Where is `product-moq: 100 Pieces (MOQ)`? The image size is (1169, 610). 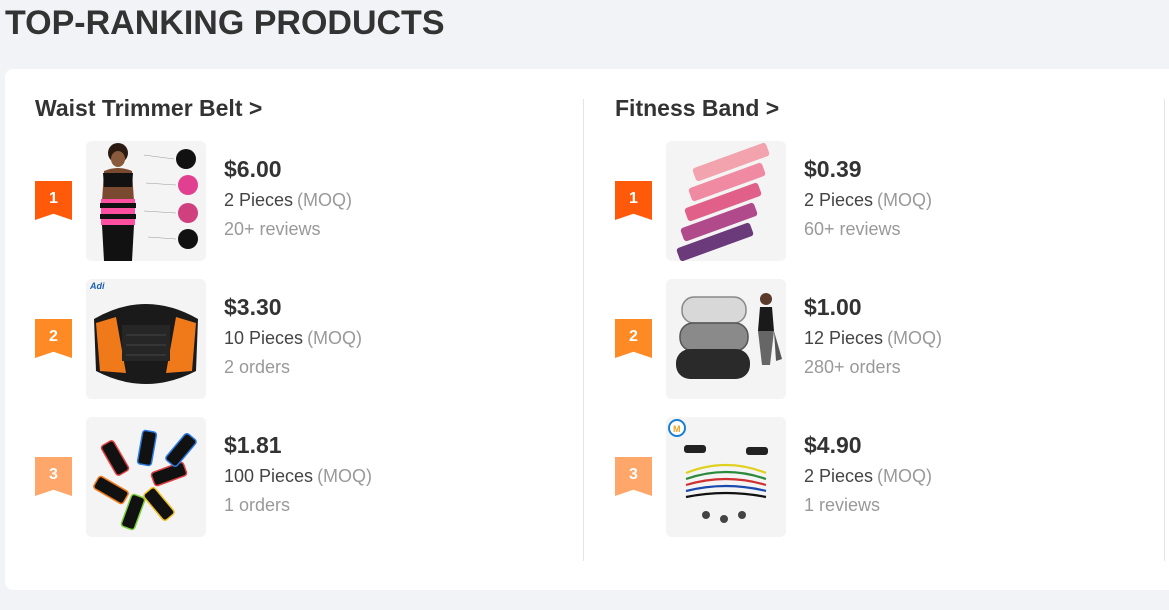
product-moq: 100 Pieces (MOQ) is located at coordinates (298, 476).